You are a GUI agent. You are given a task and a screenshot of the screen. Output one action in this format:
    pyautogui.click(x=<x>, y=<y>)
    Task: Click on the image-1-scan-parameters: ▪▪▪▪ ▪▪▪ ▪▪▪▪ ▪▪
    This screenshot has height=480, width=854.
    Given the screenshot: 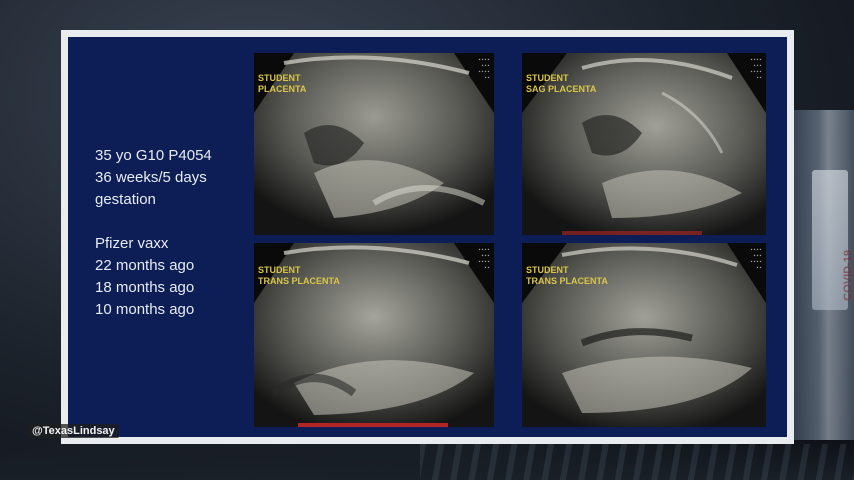 What is the action you would take?
    pyautogui.click(x=483, y=69)
    